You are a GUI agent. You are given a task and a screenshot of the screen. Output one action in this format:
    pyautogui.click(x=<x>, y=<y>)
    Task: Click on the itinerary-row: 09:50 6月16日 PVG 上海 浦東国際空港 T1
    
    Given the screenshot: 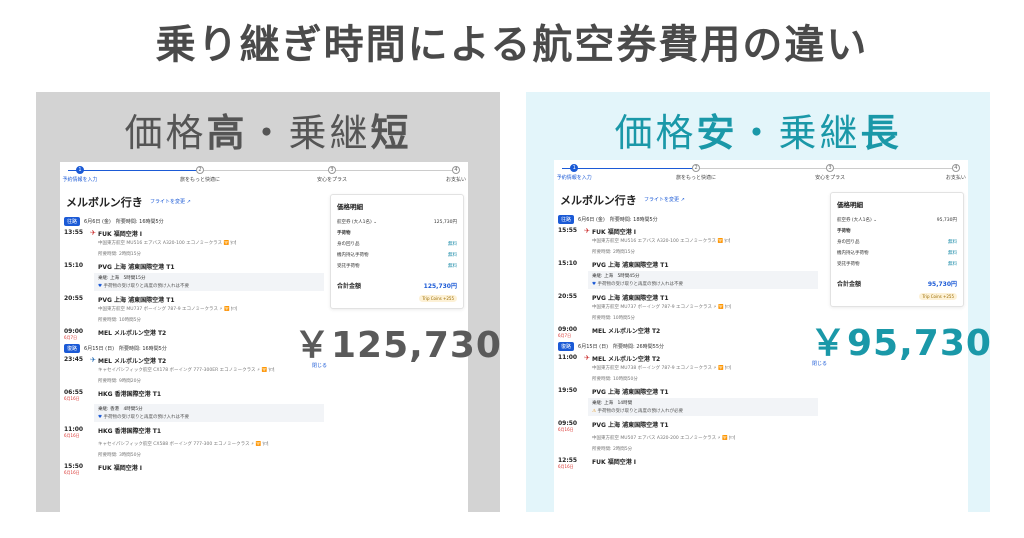 What is the action you would take?
    pyautogui.click(x=688, y=426)
    